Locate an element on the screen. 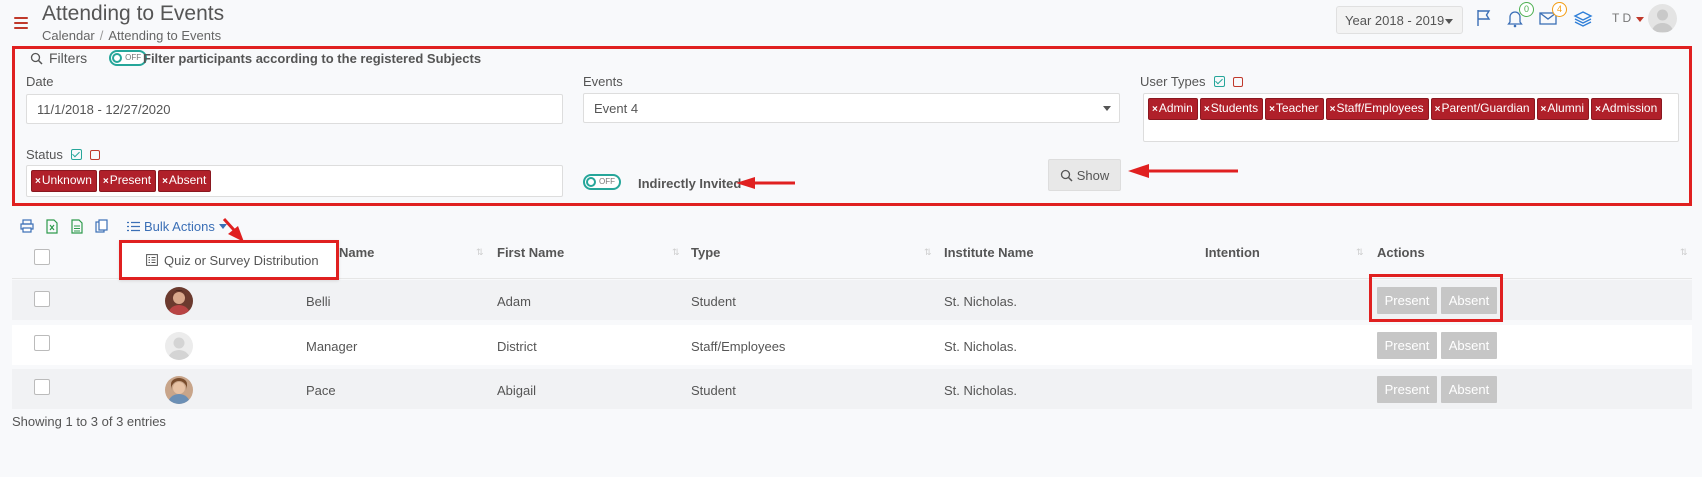  bulk-actions-label: Bulk Actions is located at coordinates (179, 226).